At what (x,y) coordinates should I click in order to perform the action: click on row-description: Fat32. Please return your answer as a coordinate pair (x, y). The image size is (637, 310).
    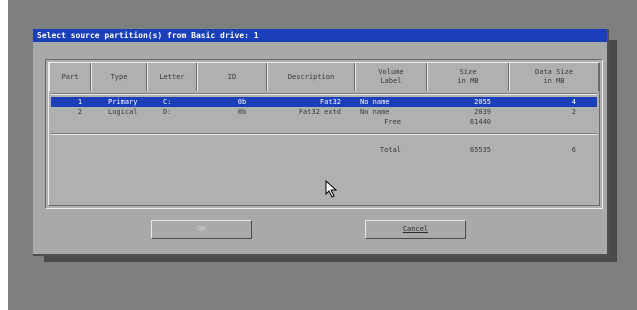
    Looking at the image, I should click on (330, 102).